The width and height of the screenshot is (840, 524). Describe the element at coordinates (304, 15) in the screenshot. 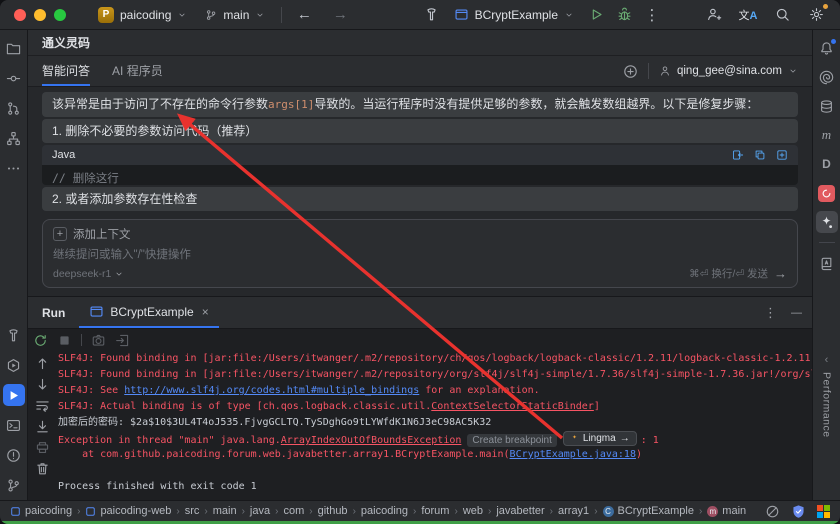

I see `back-button: ←` at that location.